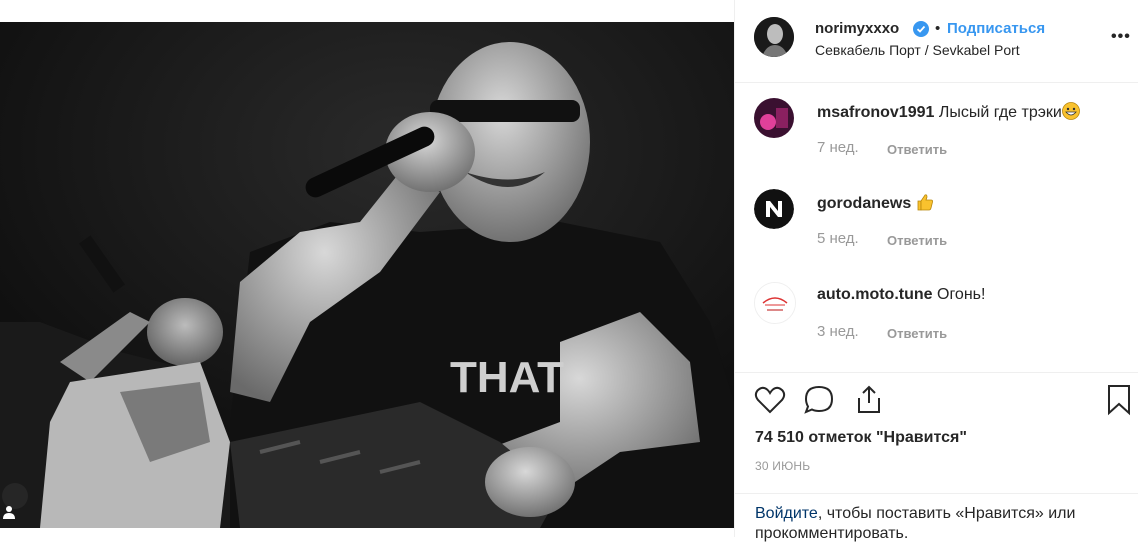 This screenshot has height=544, width=1138. I want to click on svg-text: THAT, so click(507, 377).